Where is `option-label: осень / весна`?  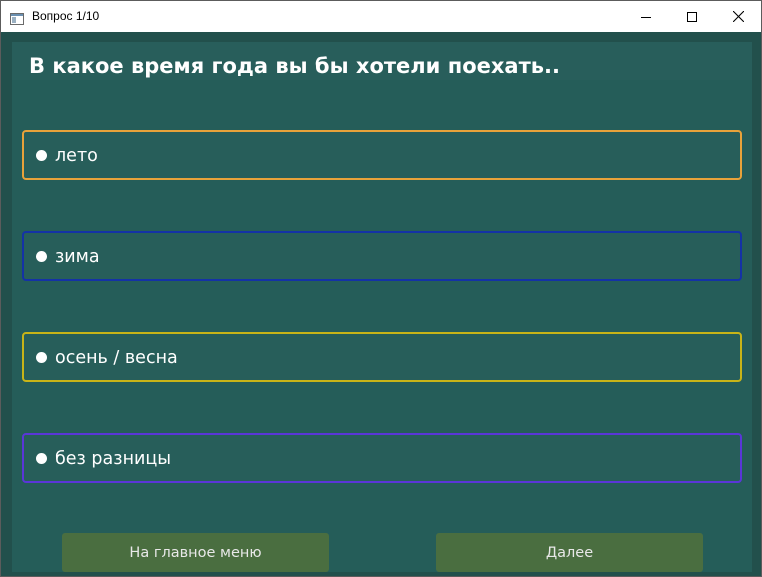
option-label: осень / весна is located at coordinates (116, 358).